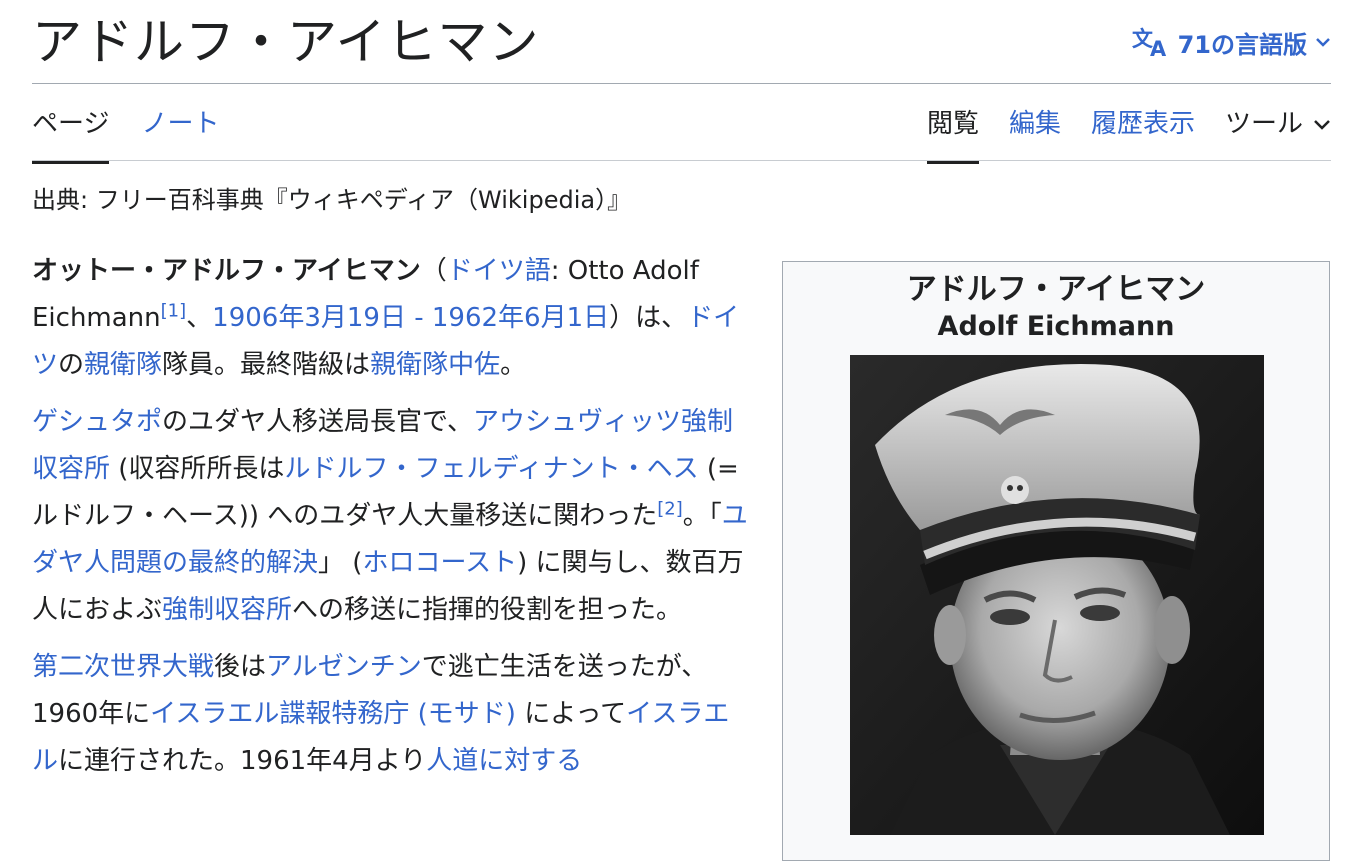 Image resolution: width=1351 pixels, height=861 pixels. I want to click on infobox-subtitle: Adolf Eichmann, so click(1056, 326).